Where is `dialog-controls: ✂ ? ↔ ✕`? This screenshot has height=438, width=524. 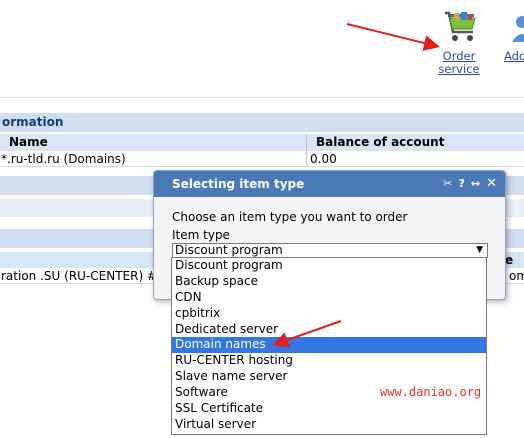 dialog-controls: ✂ ? ↔ ✕ is located at coordinates (470, 184).